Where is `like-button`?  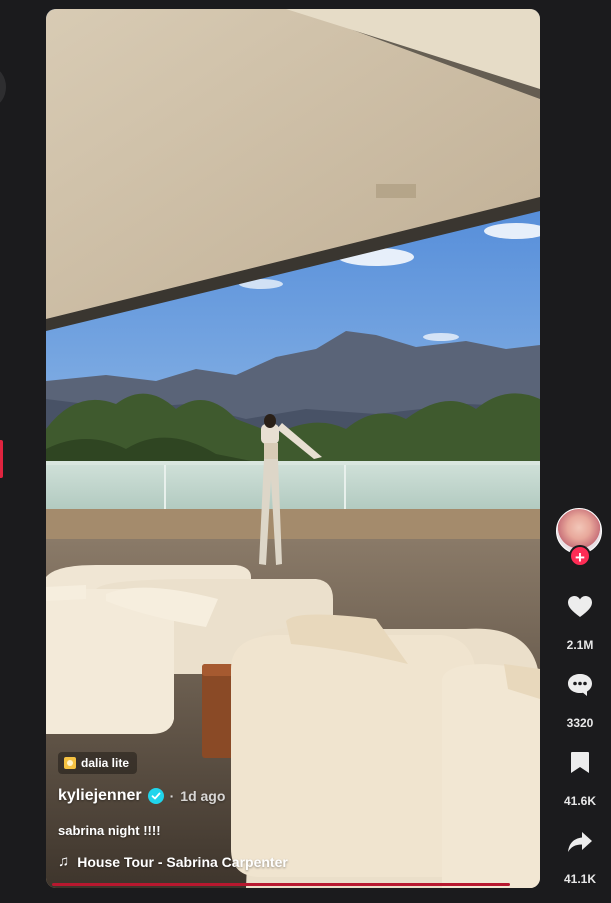 like-button is located at coordinates (580, 607).